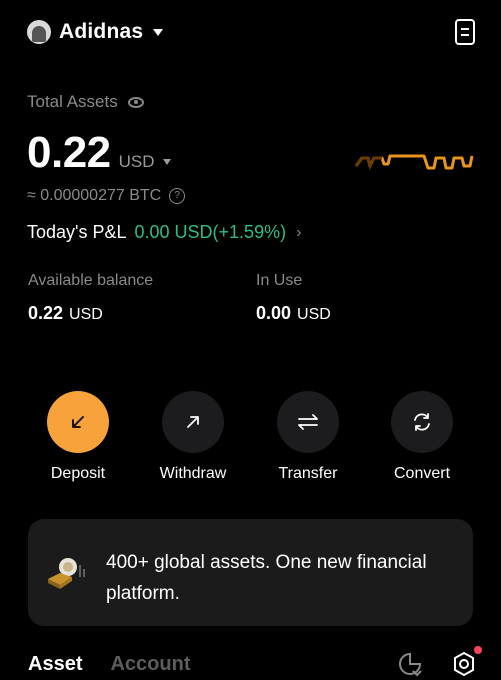 The height and width of the screenshot is (680, 501). What do you see at coordinates (158, 32) in the screenshot?
I see `account-switch-caret-icon` at bounding box center [158, 32].